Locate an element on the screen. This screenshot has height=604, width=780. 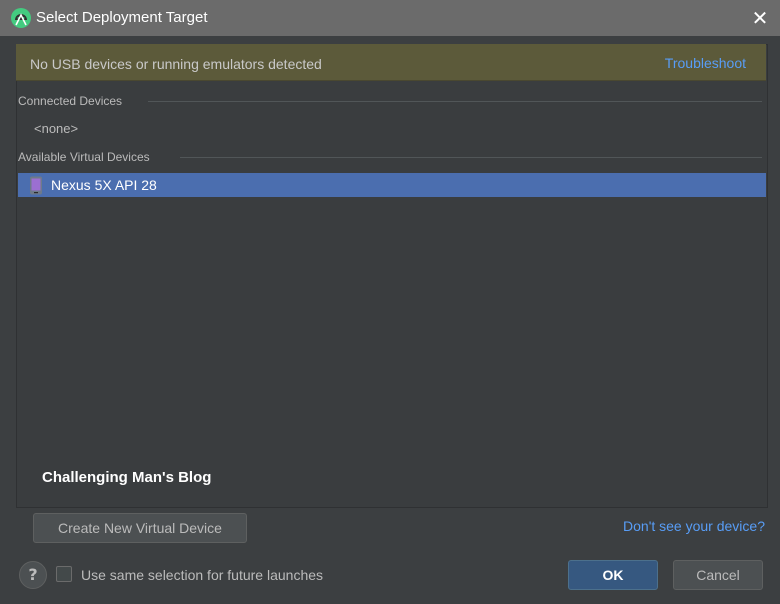
ok-button: OK is located at coordinates (613, 575).